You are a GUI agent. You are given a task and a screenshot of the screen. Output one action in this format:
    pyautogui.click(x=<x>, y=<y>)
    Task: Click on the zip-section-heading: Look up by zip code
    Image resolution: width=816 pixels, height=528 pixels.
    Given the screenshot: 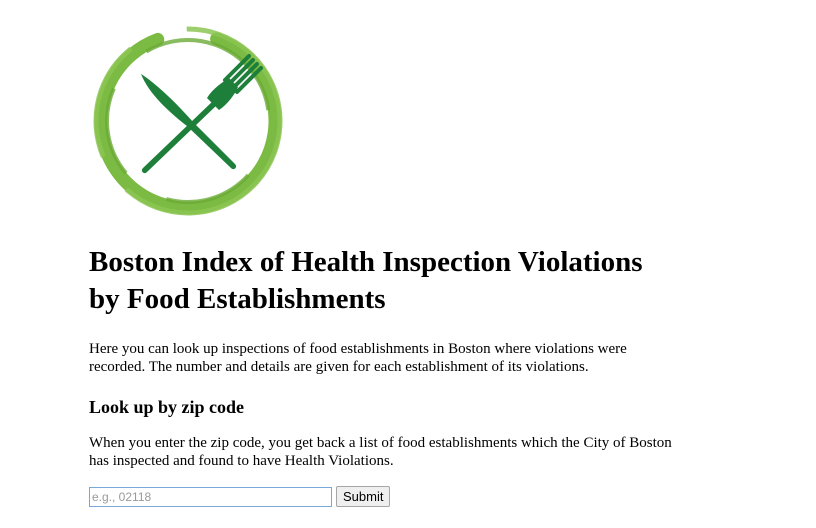 What is the action you would take?
    pyautogui.click(x=167, y=407)
    